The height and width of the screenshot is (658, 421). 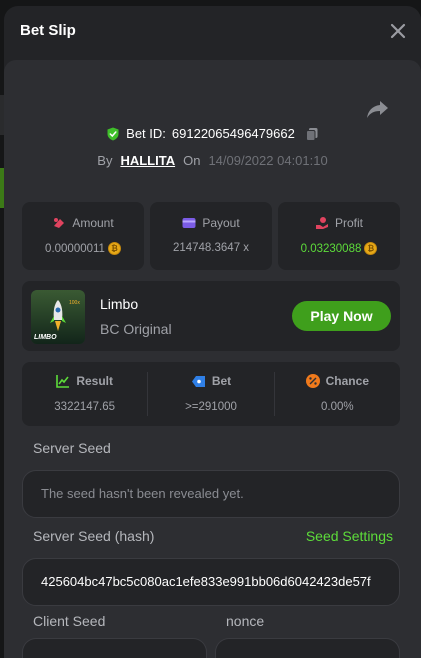 What do you see at coordinates (312, 381) in the screenshot?
I see `percent-icon` at bounding box center [312, 381].